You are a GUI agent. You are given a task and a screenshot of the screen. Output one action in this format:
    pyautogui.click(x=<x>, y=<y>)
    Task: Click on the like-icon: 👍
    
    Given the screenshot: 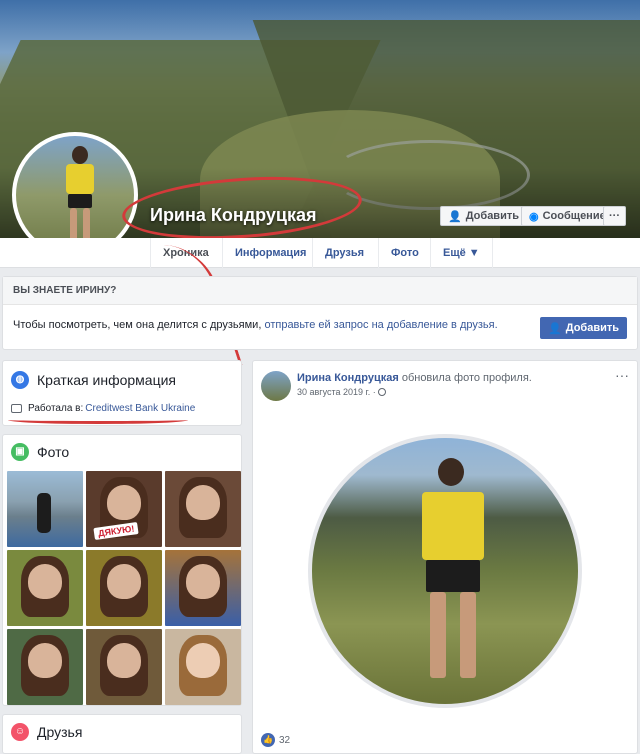 What is the action you would take?
    pyautogui.click(x=268, y=740)
    